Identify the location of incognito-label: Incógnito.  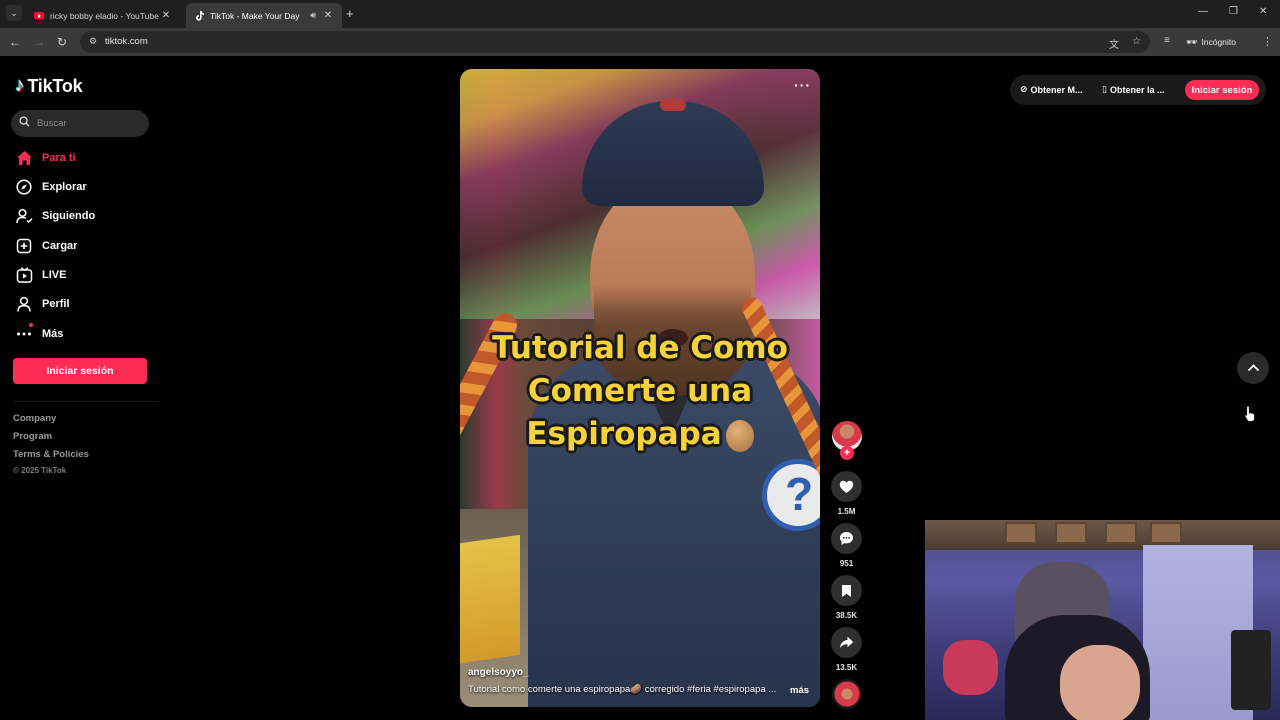
(1218, 42).